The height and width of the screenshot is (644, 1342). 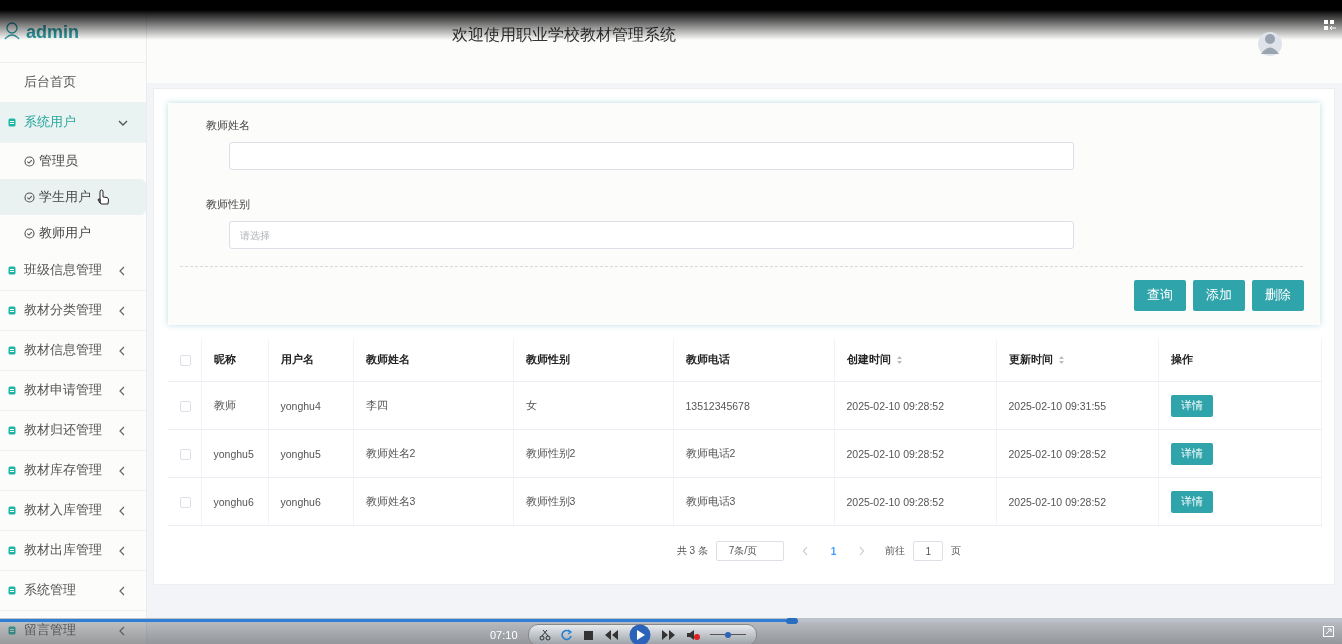 What do you see at coordinates (224, 360) in the screenshot?
I see `column-header: 昵称` at bounding box center [224, 360].